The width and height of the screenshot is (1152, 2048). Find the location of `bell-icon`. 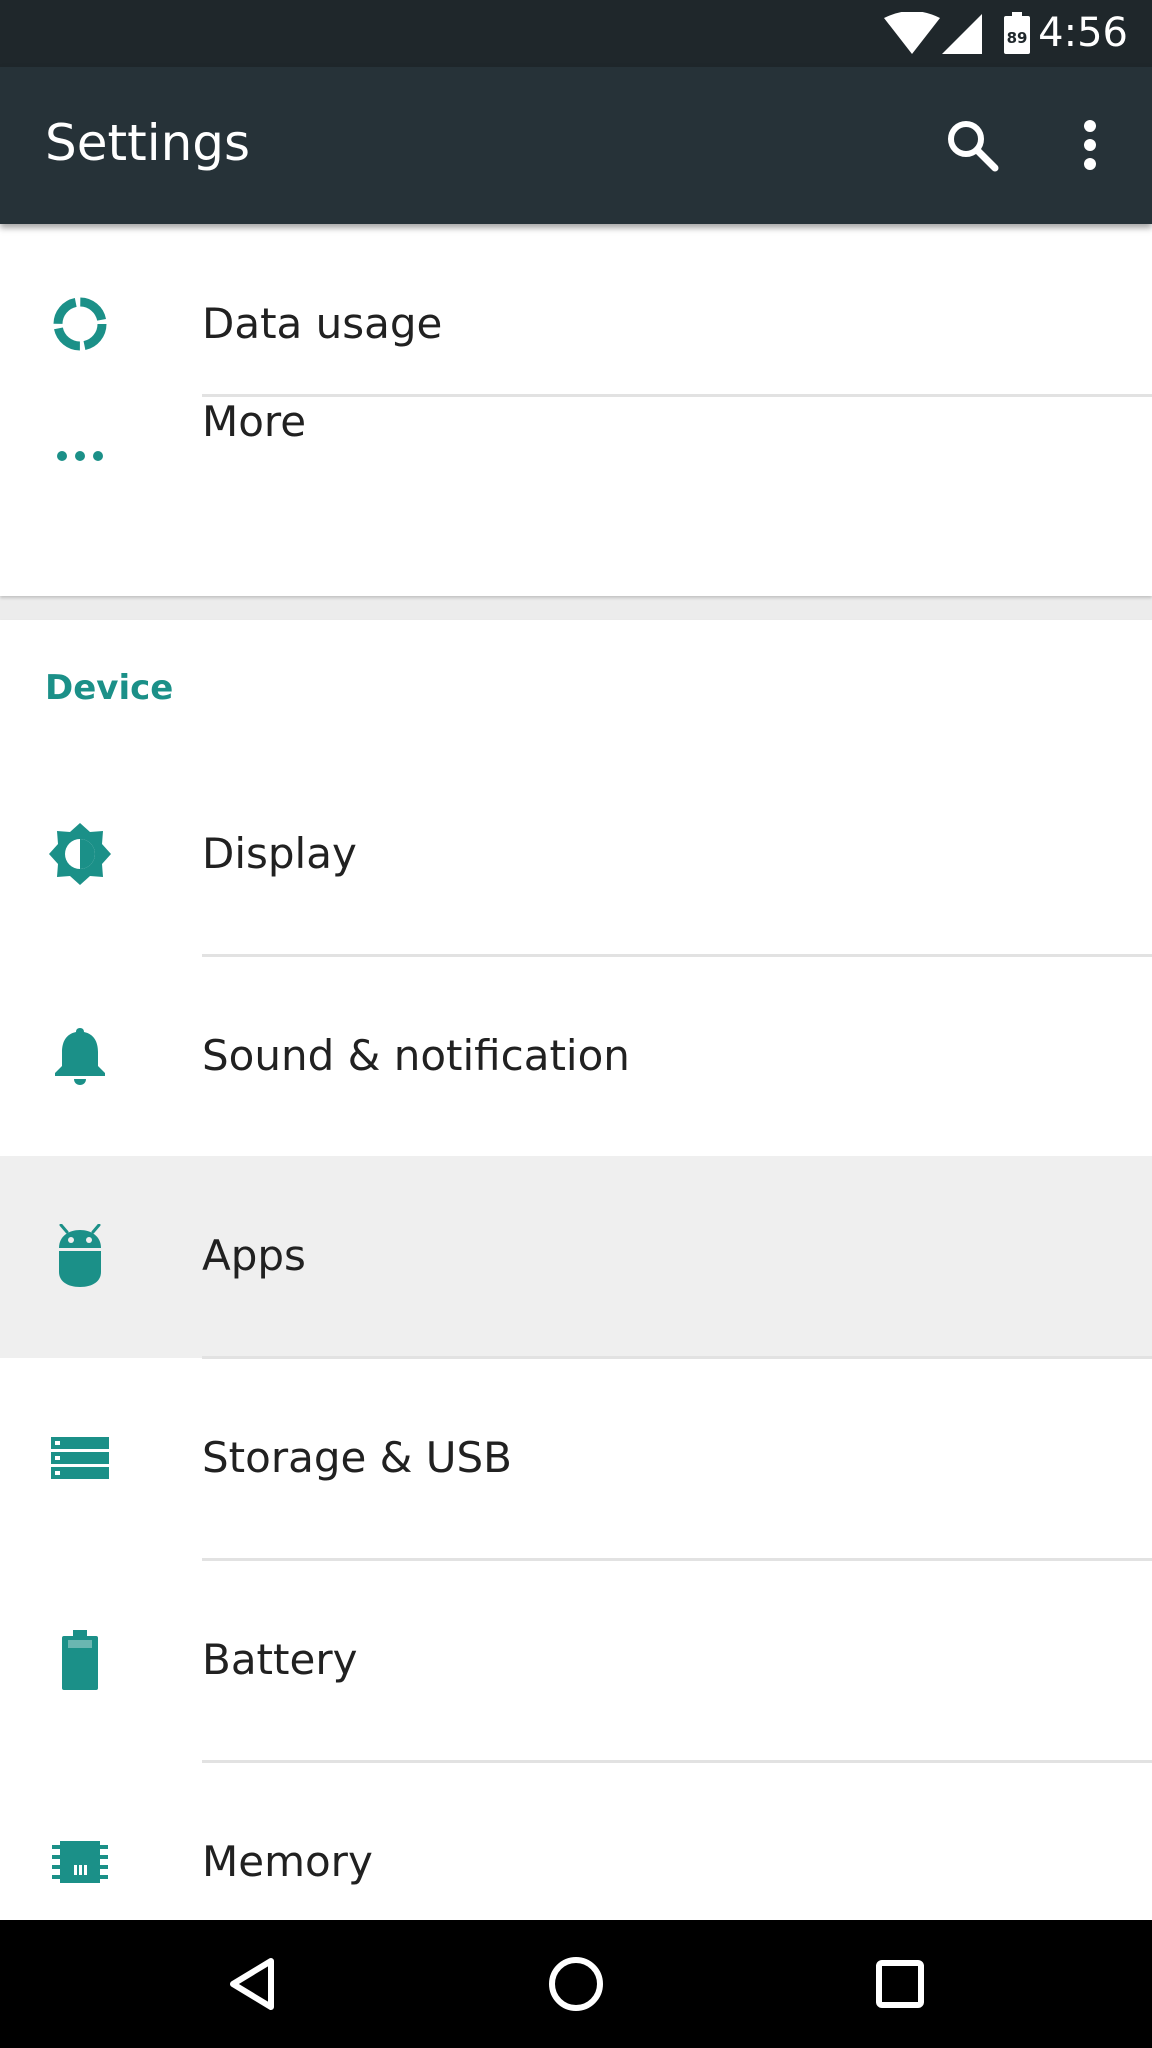

bell-icon is located at coordinates (80, 1056).